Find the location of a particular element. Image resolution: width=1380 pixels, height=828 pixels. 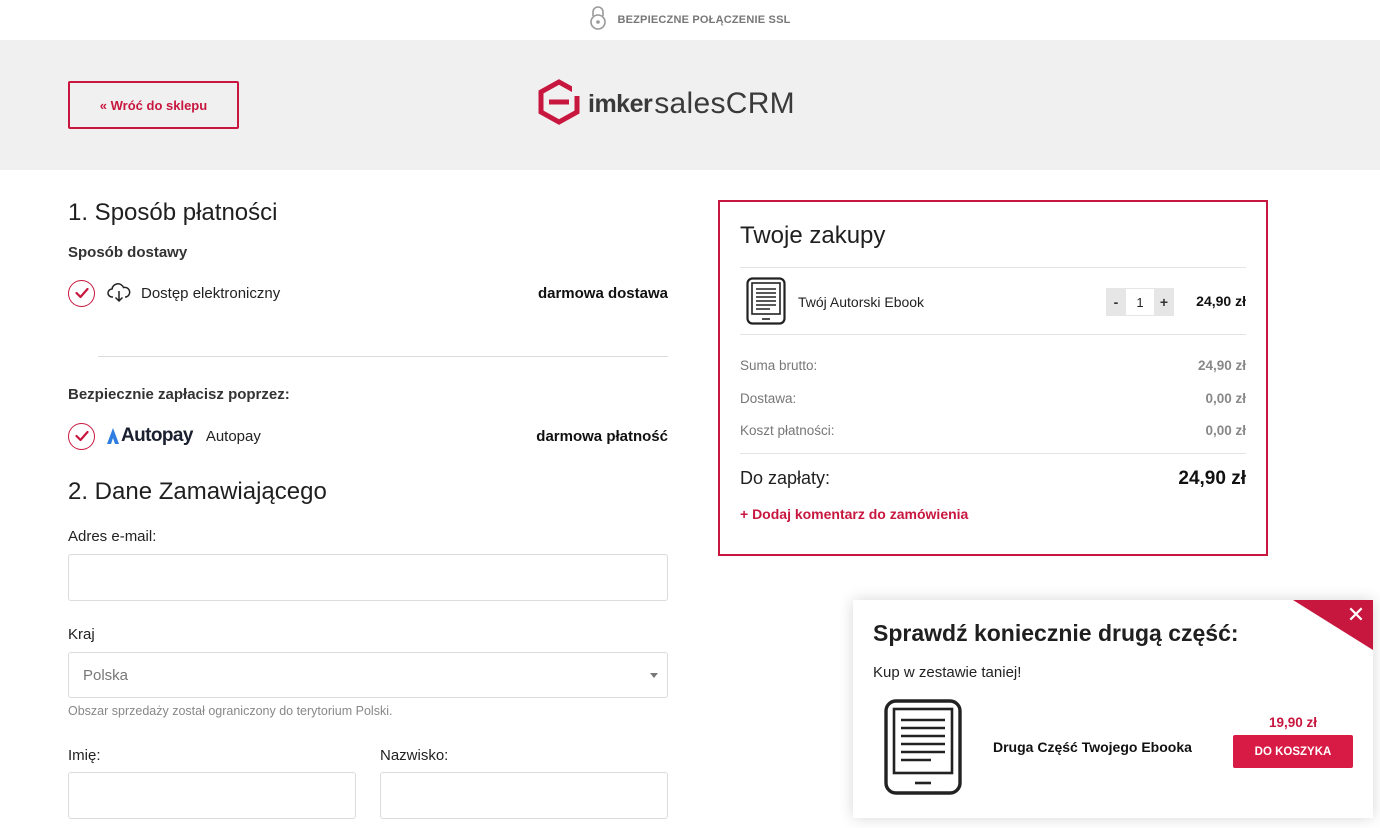

summary-label: Dostawa: is located at coordinates (768, 398).